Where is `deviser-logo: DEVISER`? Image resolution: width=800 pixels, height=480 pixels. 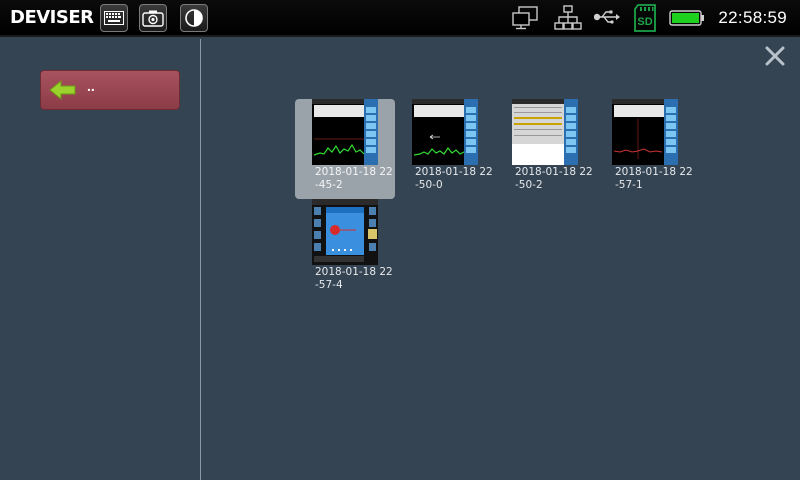
deviser-logo: DEVISER is located at coordinates (52, 17).